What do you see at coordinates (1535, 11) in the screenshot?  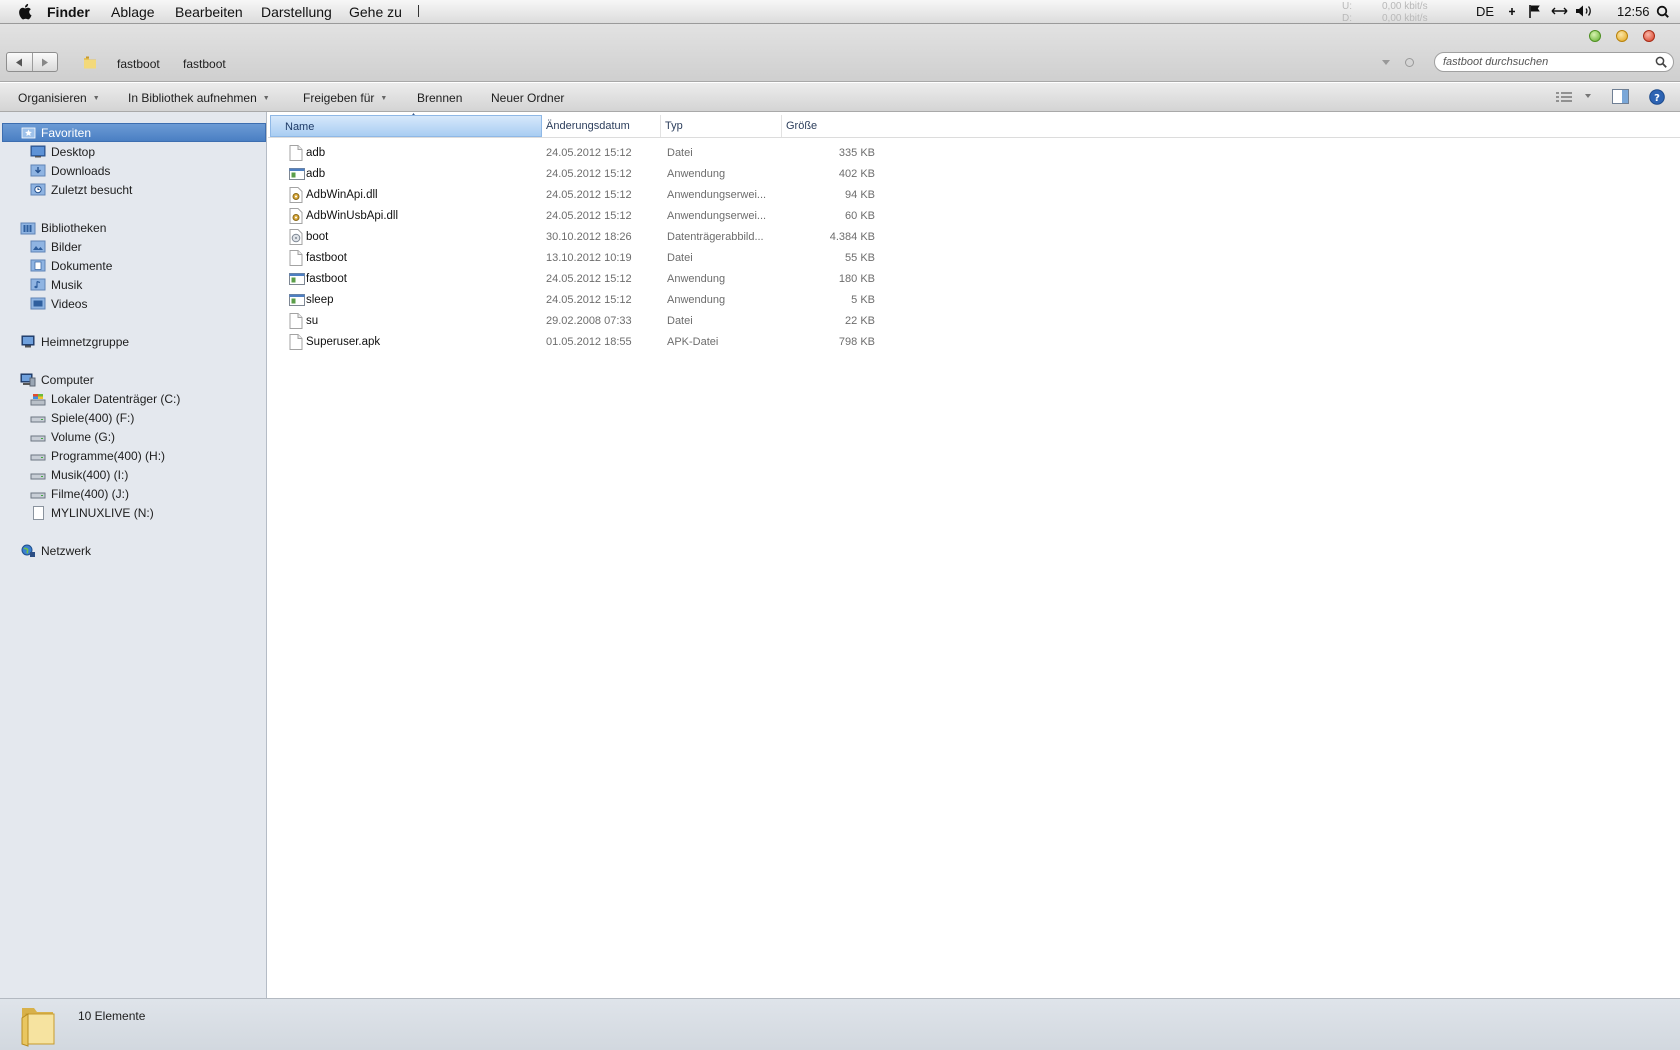 I see `flag-icon` at bounding box center [1535, 11].